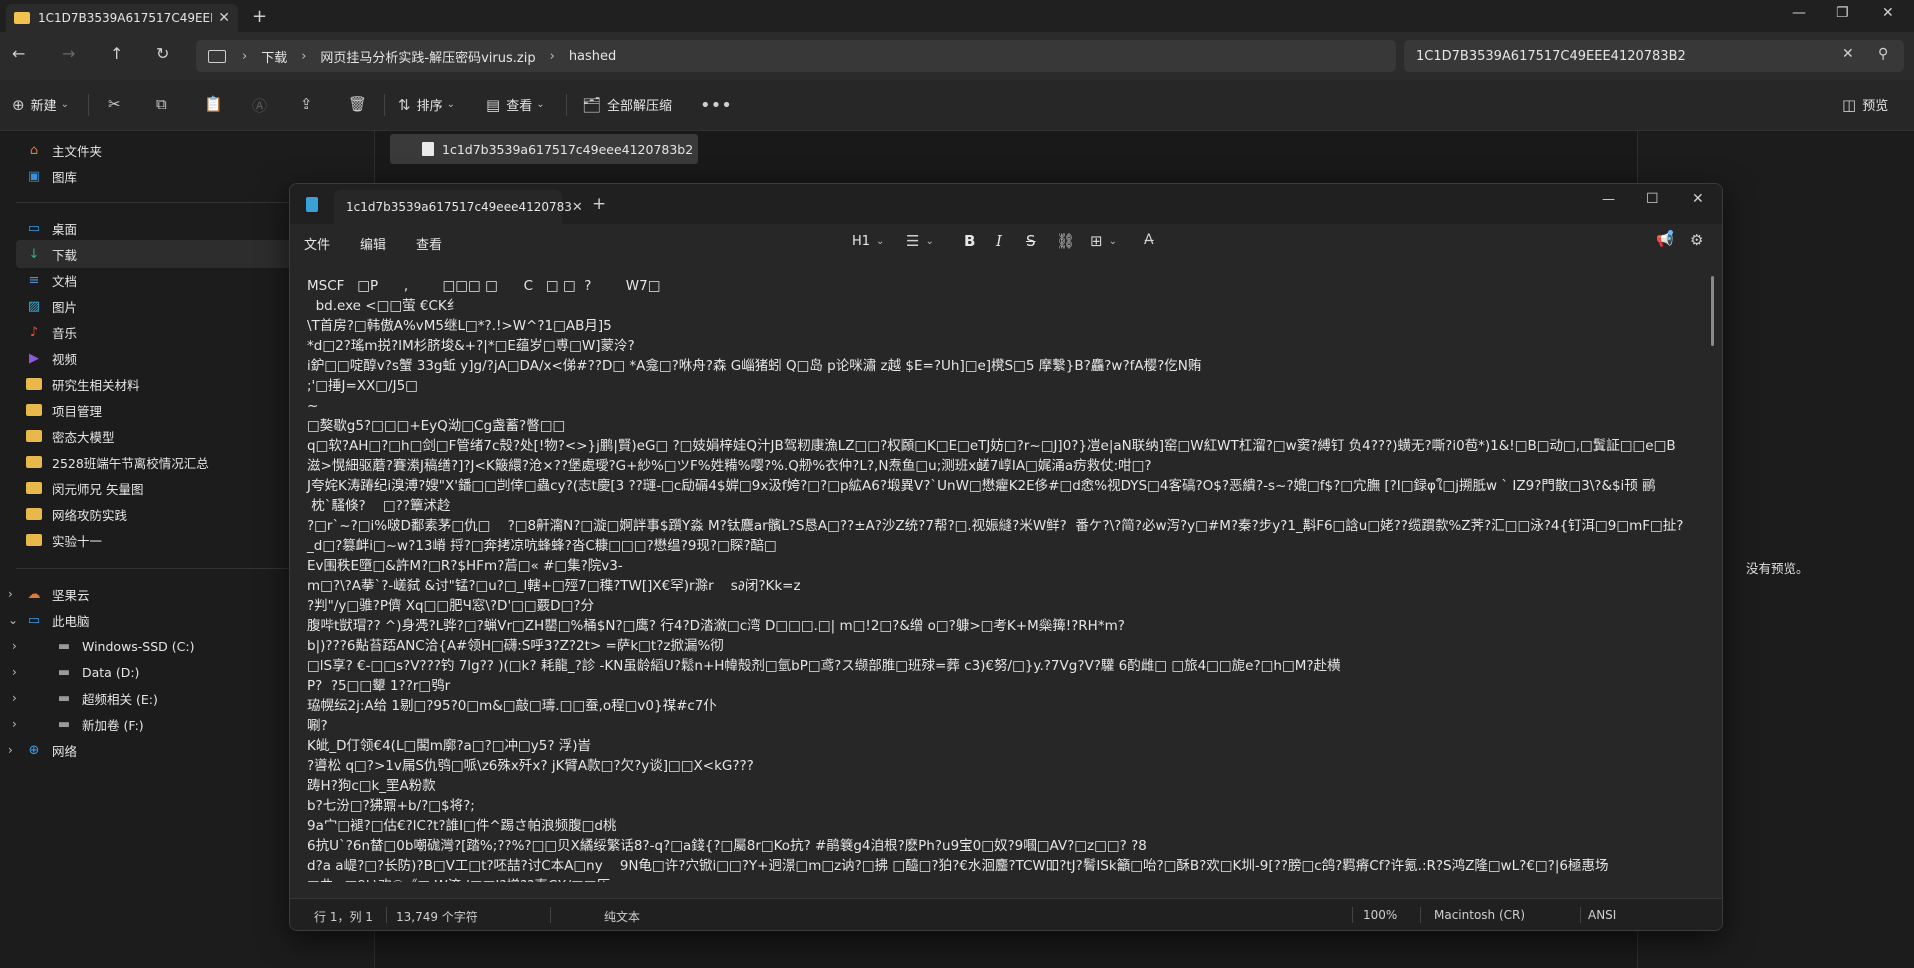  Describe the element at coordinates (1479, 915) in the screenshot. I see `line-ending: Macintosh (CR)` at that location.